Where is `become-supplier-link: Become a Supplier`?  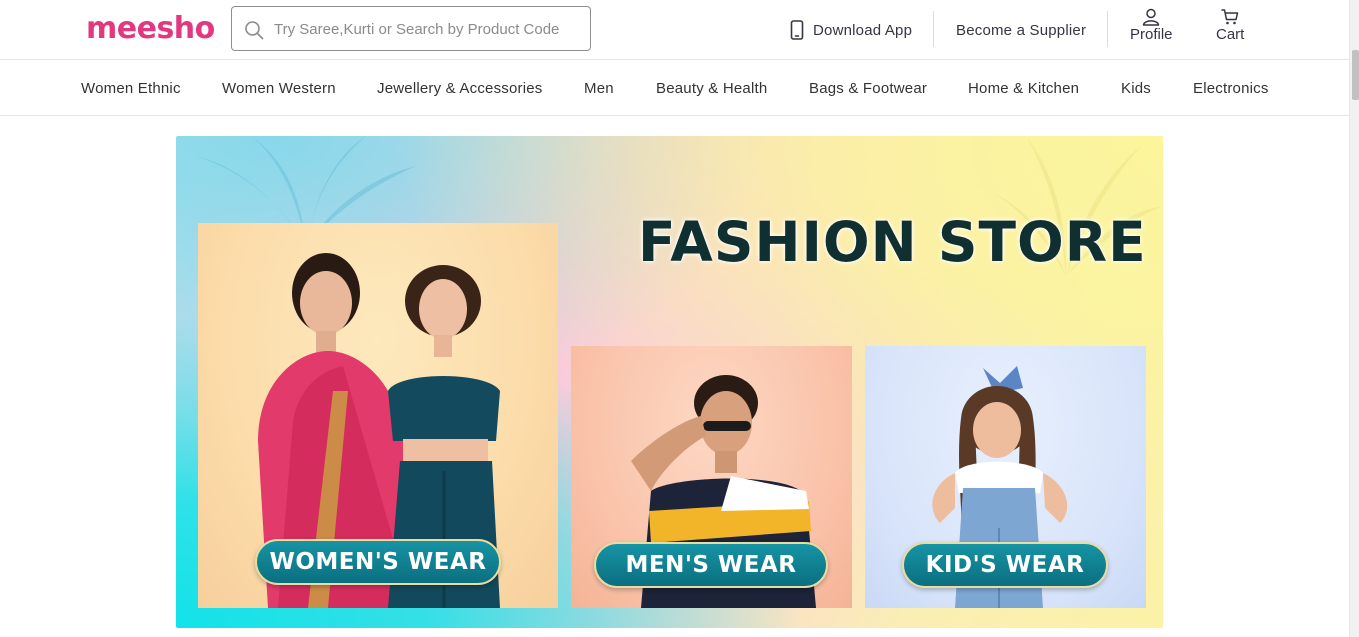 become-supplier-link: Become a Supplier is located at coordinates (1021, 30).